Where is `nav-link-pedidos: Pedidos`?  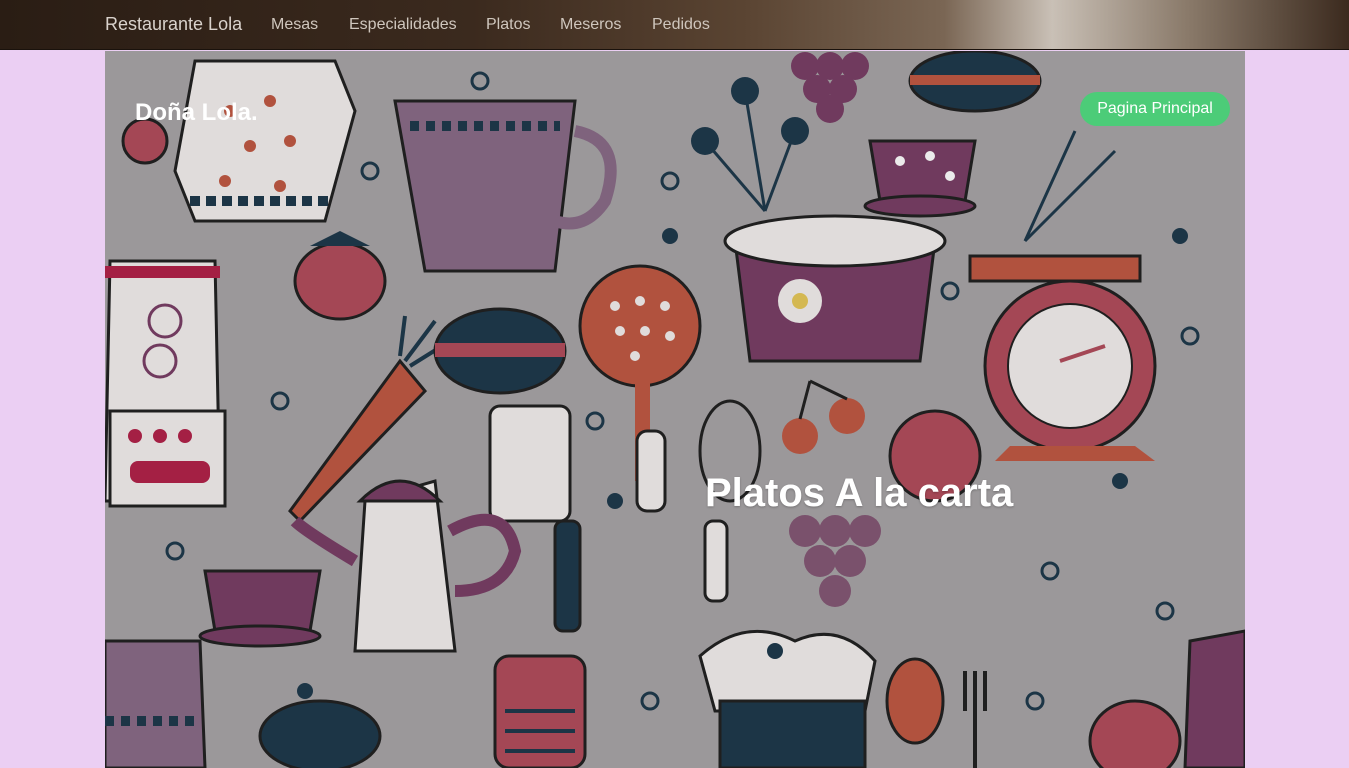
nav-link-pedidos: Pedidos is located at coordinates (681, 25).